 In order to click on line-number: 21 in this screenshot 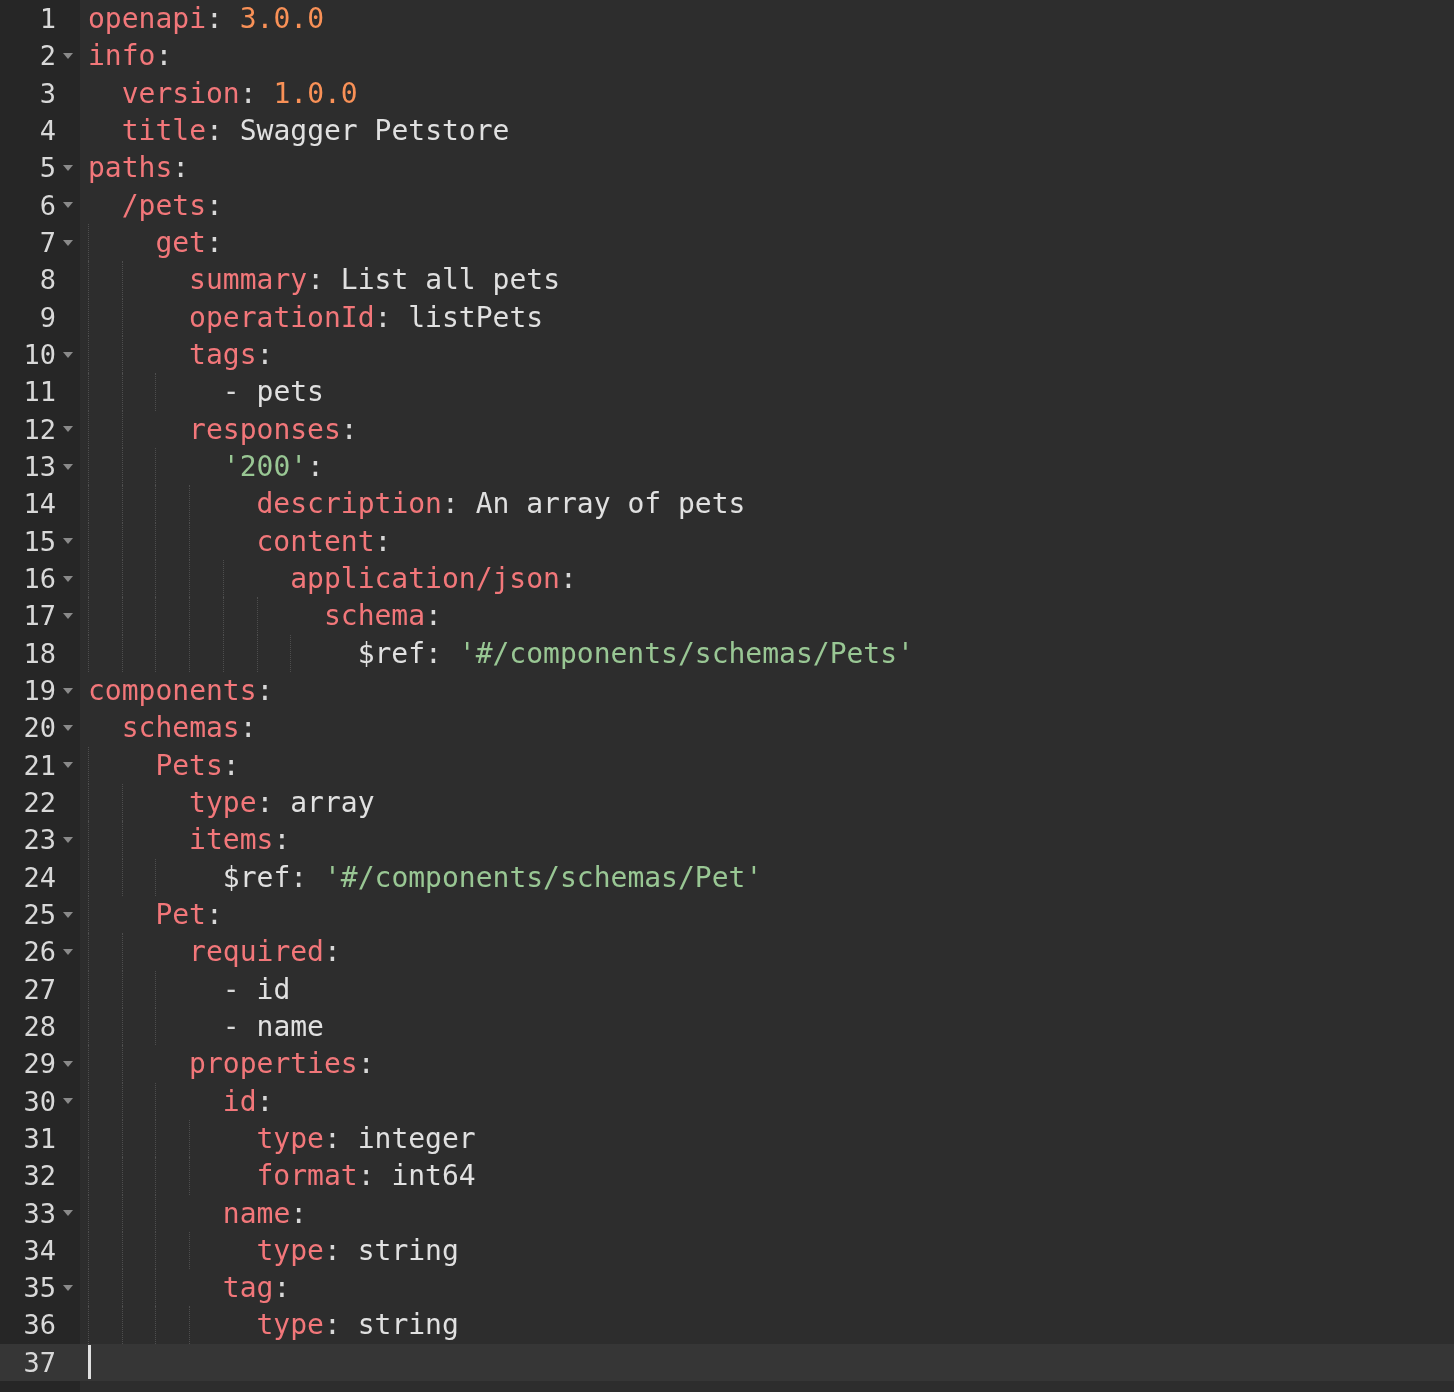, I will do `click(39, 765)`.